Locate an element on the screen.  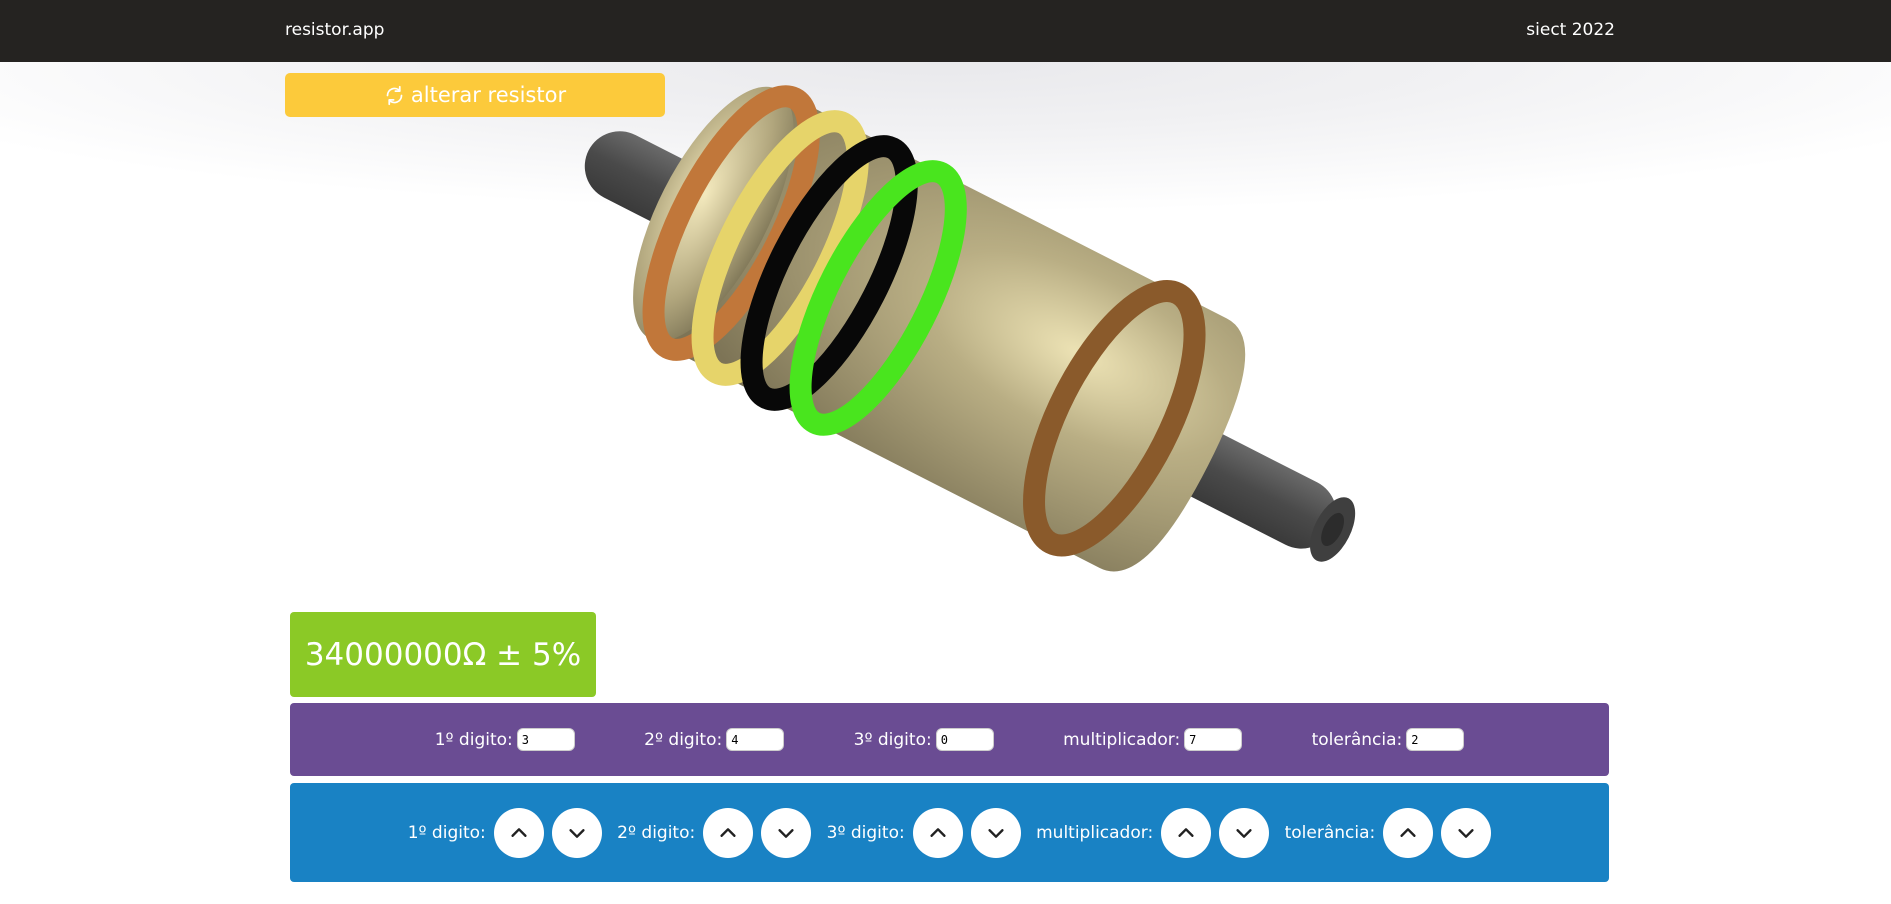
digit-2-stepper-label: 2º digito: is located at coordinates (656, 832).